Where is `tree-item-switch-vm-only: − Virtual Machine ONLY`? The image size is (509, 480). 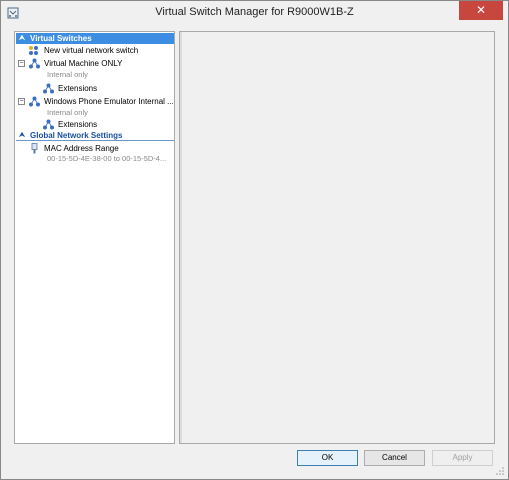 tree-item-switch-vm-only: − Virtual Machine ONLY is located at coordinates (94, 63).